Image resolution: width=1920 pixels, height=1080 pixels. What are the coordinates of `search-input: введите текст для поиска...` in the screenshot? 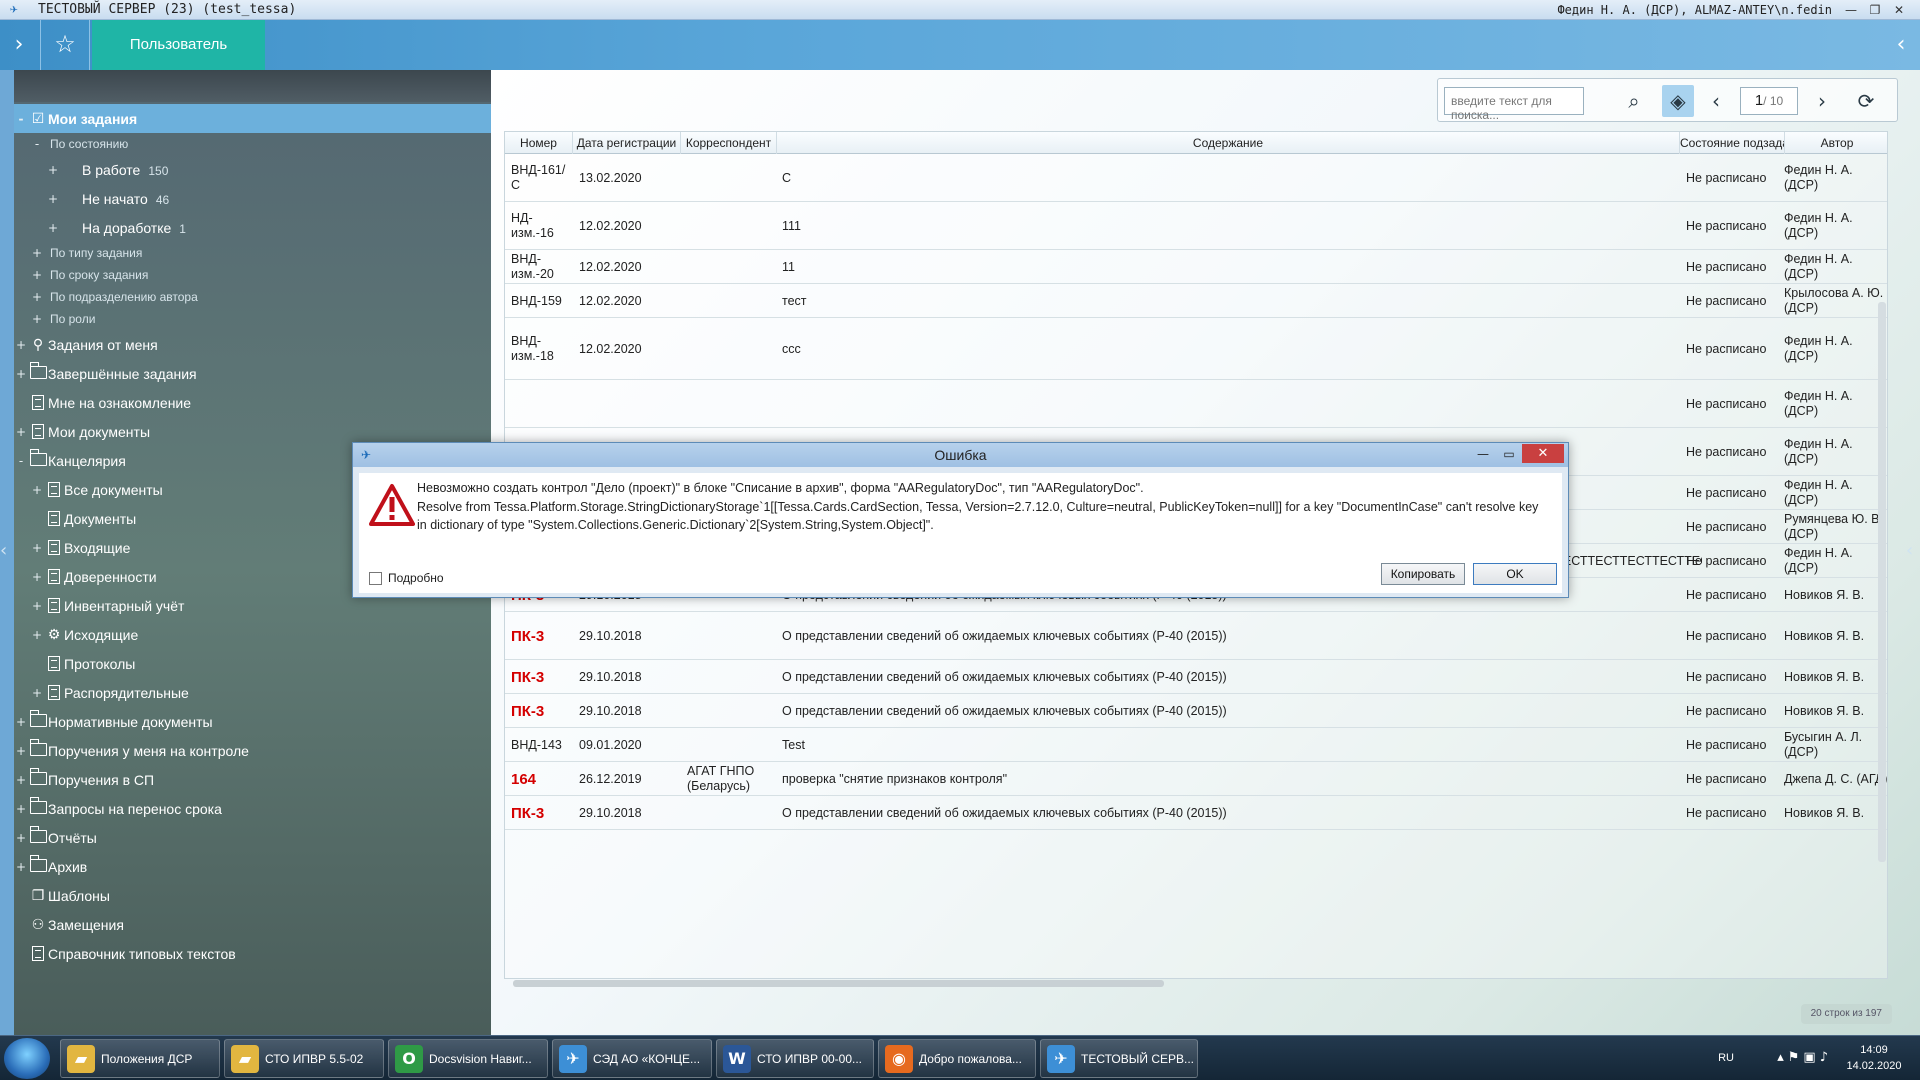 It's located at (1514, 104).